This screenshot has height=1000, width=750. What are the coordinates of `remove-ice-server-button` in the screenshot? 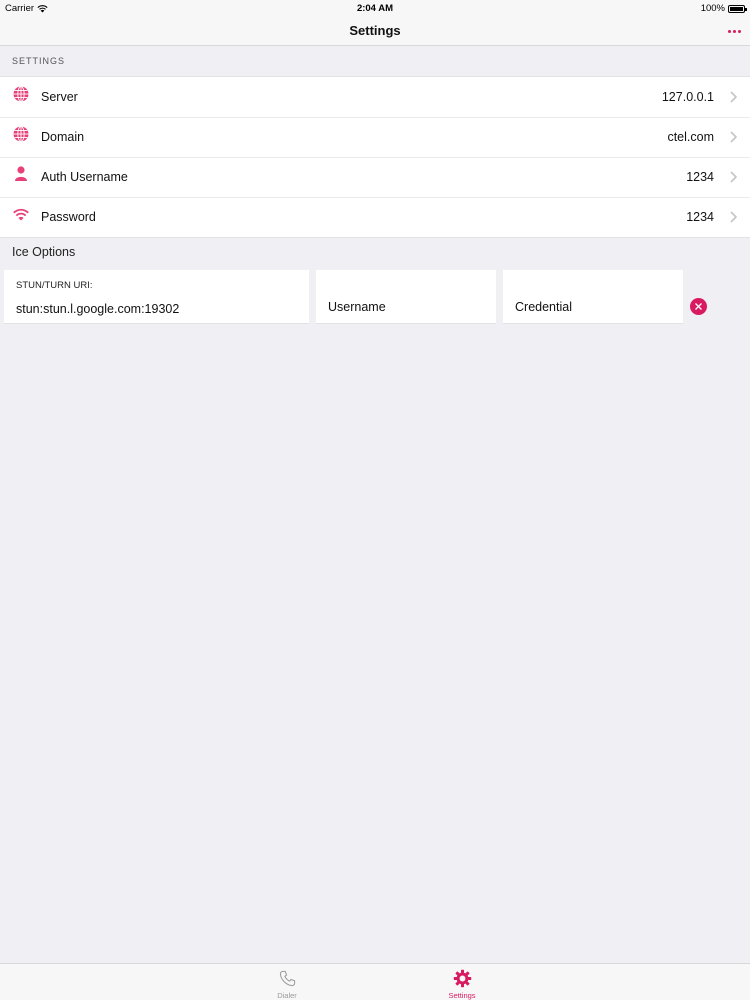 It's located at (698, 306).